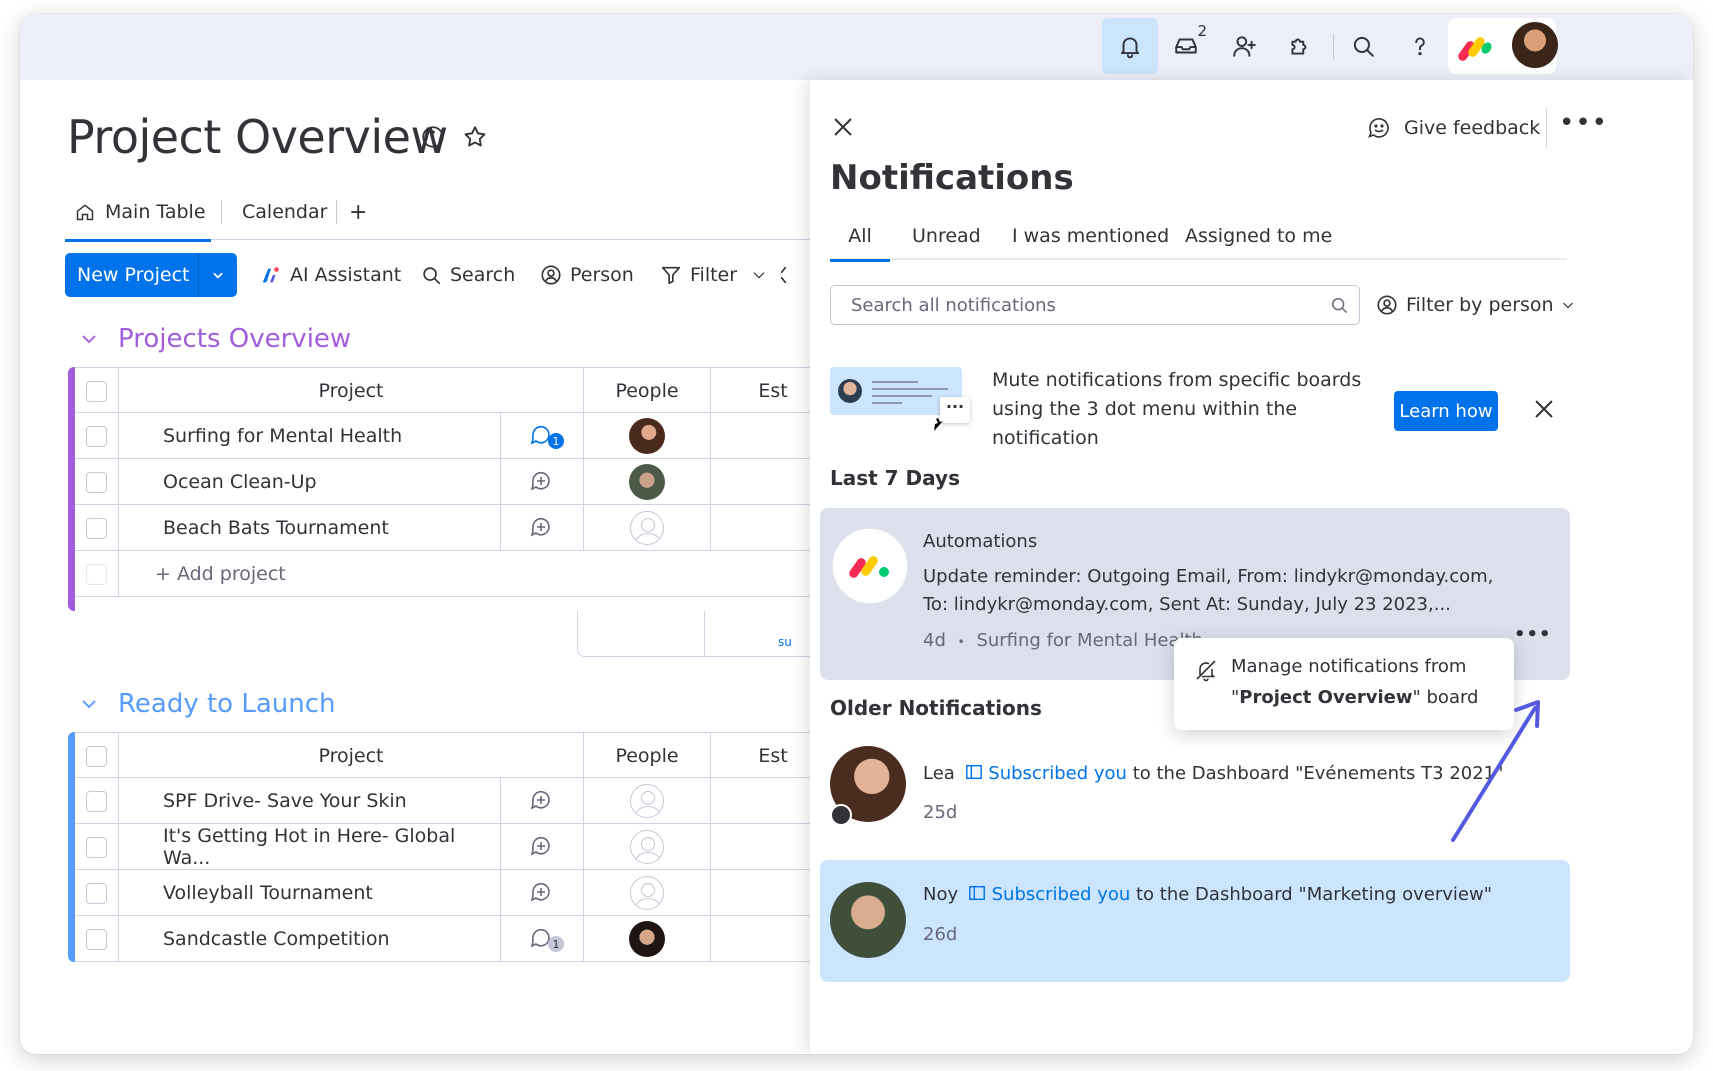 The width and height of the screenshot is (1713, 1071). What do you see at coordinates (1533, 634) in the screenshot?
I see `notification-dots-button: •••` at bounding box center [1533, 634].